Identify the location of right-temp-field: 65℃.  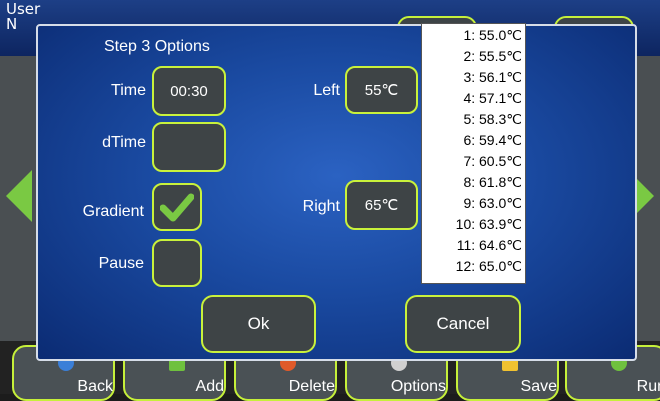
(381, 205).